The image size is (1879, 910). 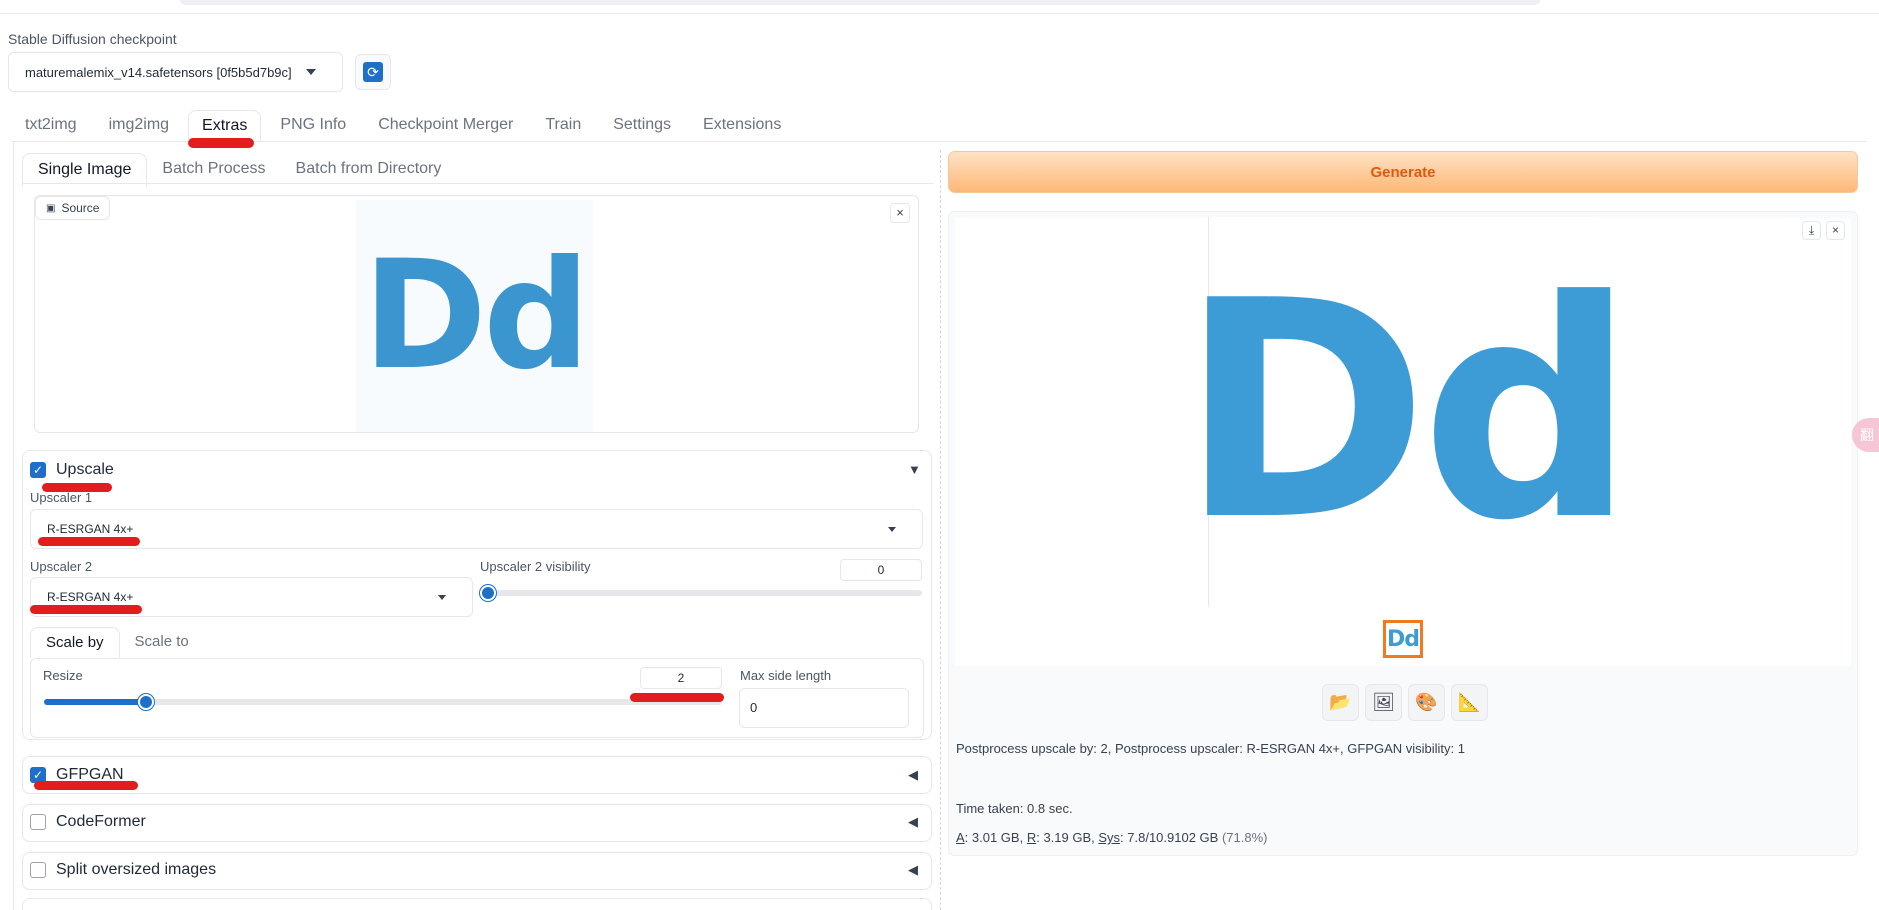 What do you see at coordinates (51, 126) in the screenshot?
I see `tab-txt2img: txt2img` at bounding box center [51, 126].